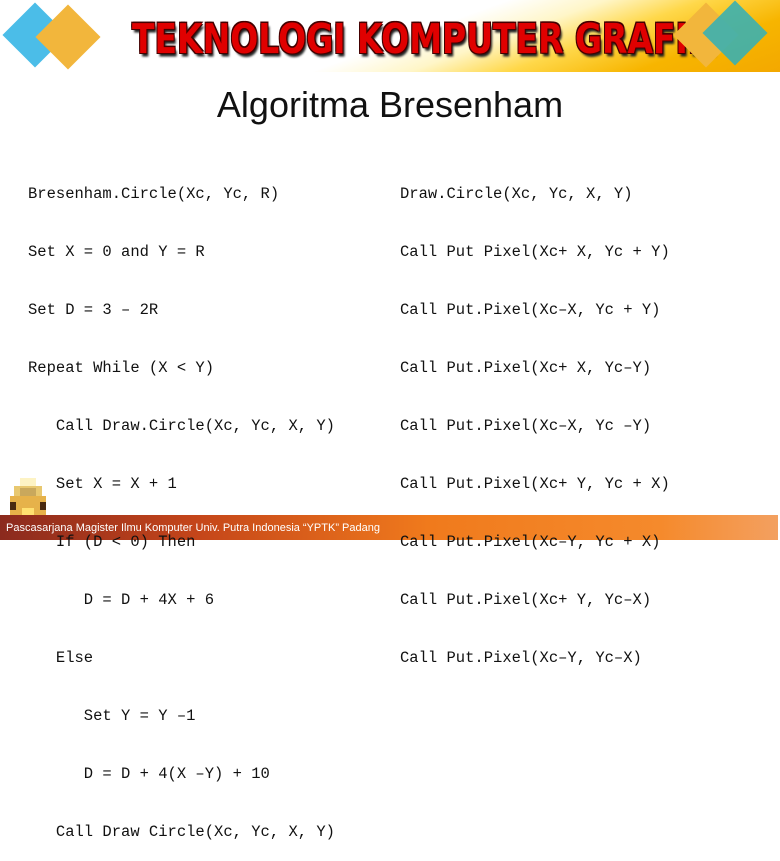  What do you see at coordinates (526, 600) in the screenshot?
I see `code-line: Call Put.Pixel(Xc+ Y, Yc–X)` at bounding box center [526, 600].